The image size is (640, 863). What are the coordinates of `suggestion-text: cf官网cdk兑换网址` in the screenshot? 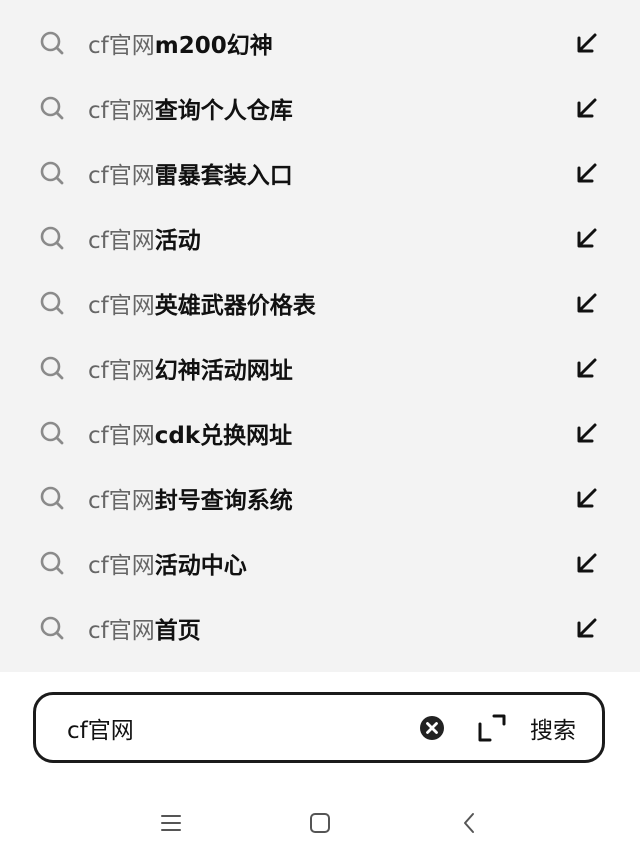 It's located at (190, 433).